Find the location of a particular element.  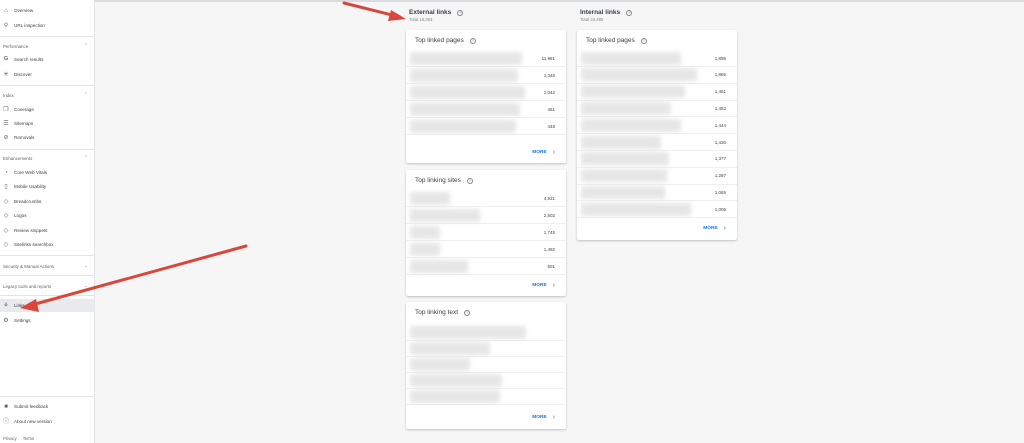

sidebar-item-logos: ◇ Logos is located at coordinates (47, 215).